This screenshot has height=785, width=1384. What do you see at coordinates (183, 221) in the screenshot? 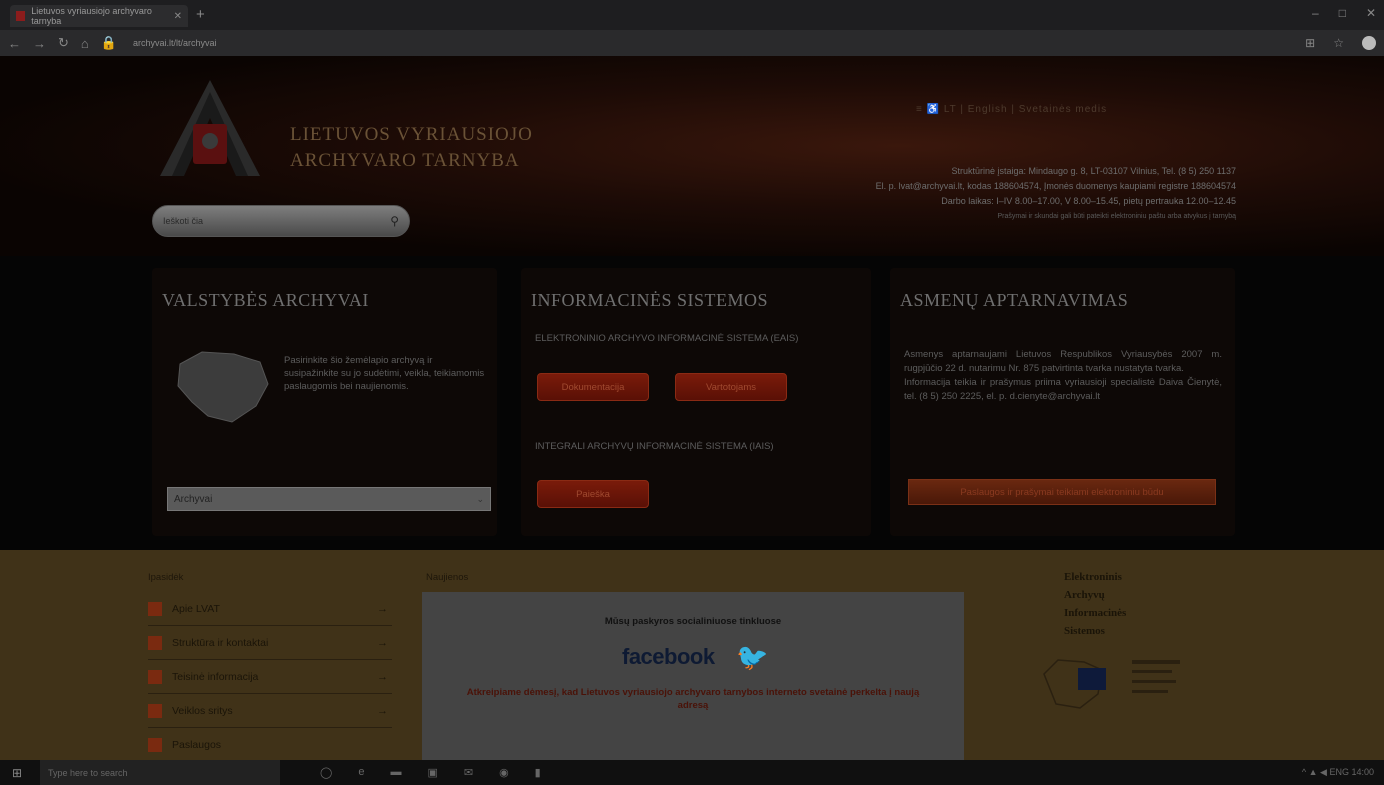
I see `search-input: Ieškoti čia` at bounding box center [183, 221].